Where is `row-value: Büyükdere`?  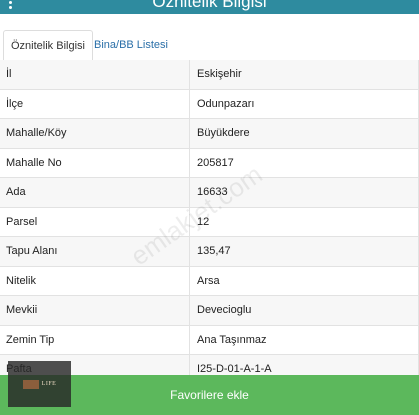 row-value: Büyükdere is located at coordinates (223, 133).